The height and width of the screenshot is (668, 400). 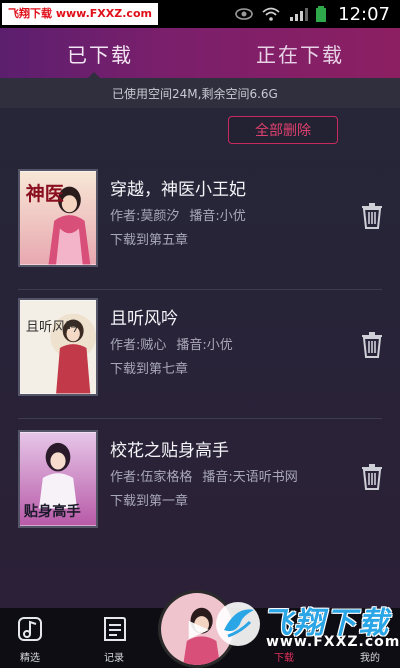 What do you see at coordinates (149, 240) in the screenshot?
I see `book-progress: 下载到第五章` at bounding box center [149, 240].